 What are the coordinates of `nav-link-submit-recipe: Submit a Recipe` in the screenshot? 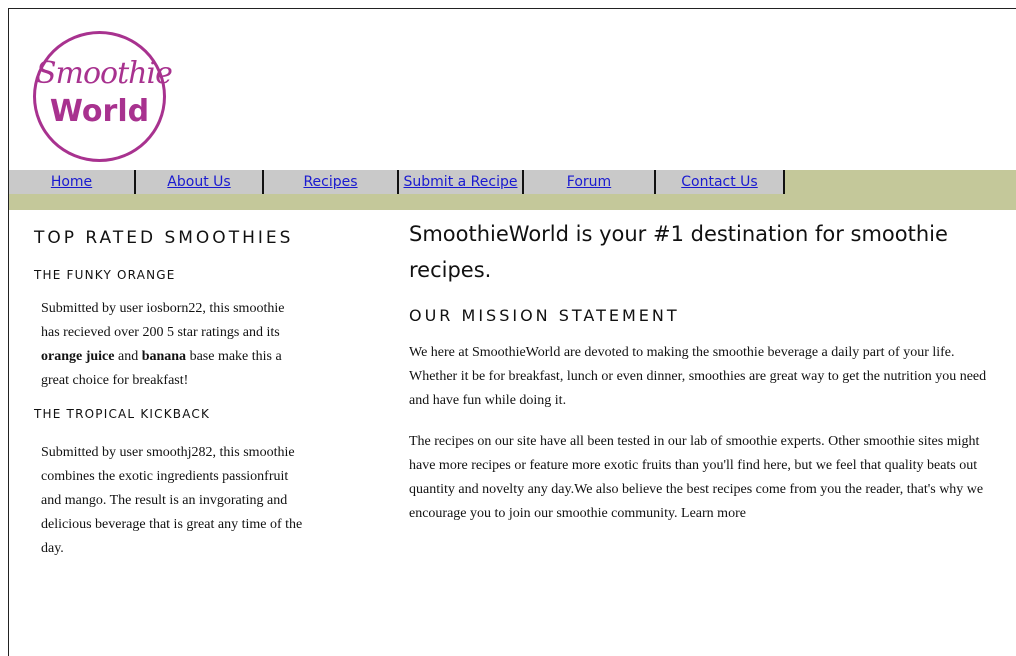 It's located at (461, 182).